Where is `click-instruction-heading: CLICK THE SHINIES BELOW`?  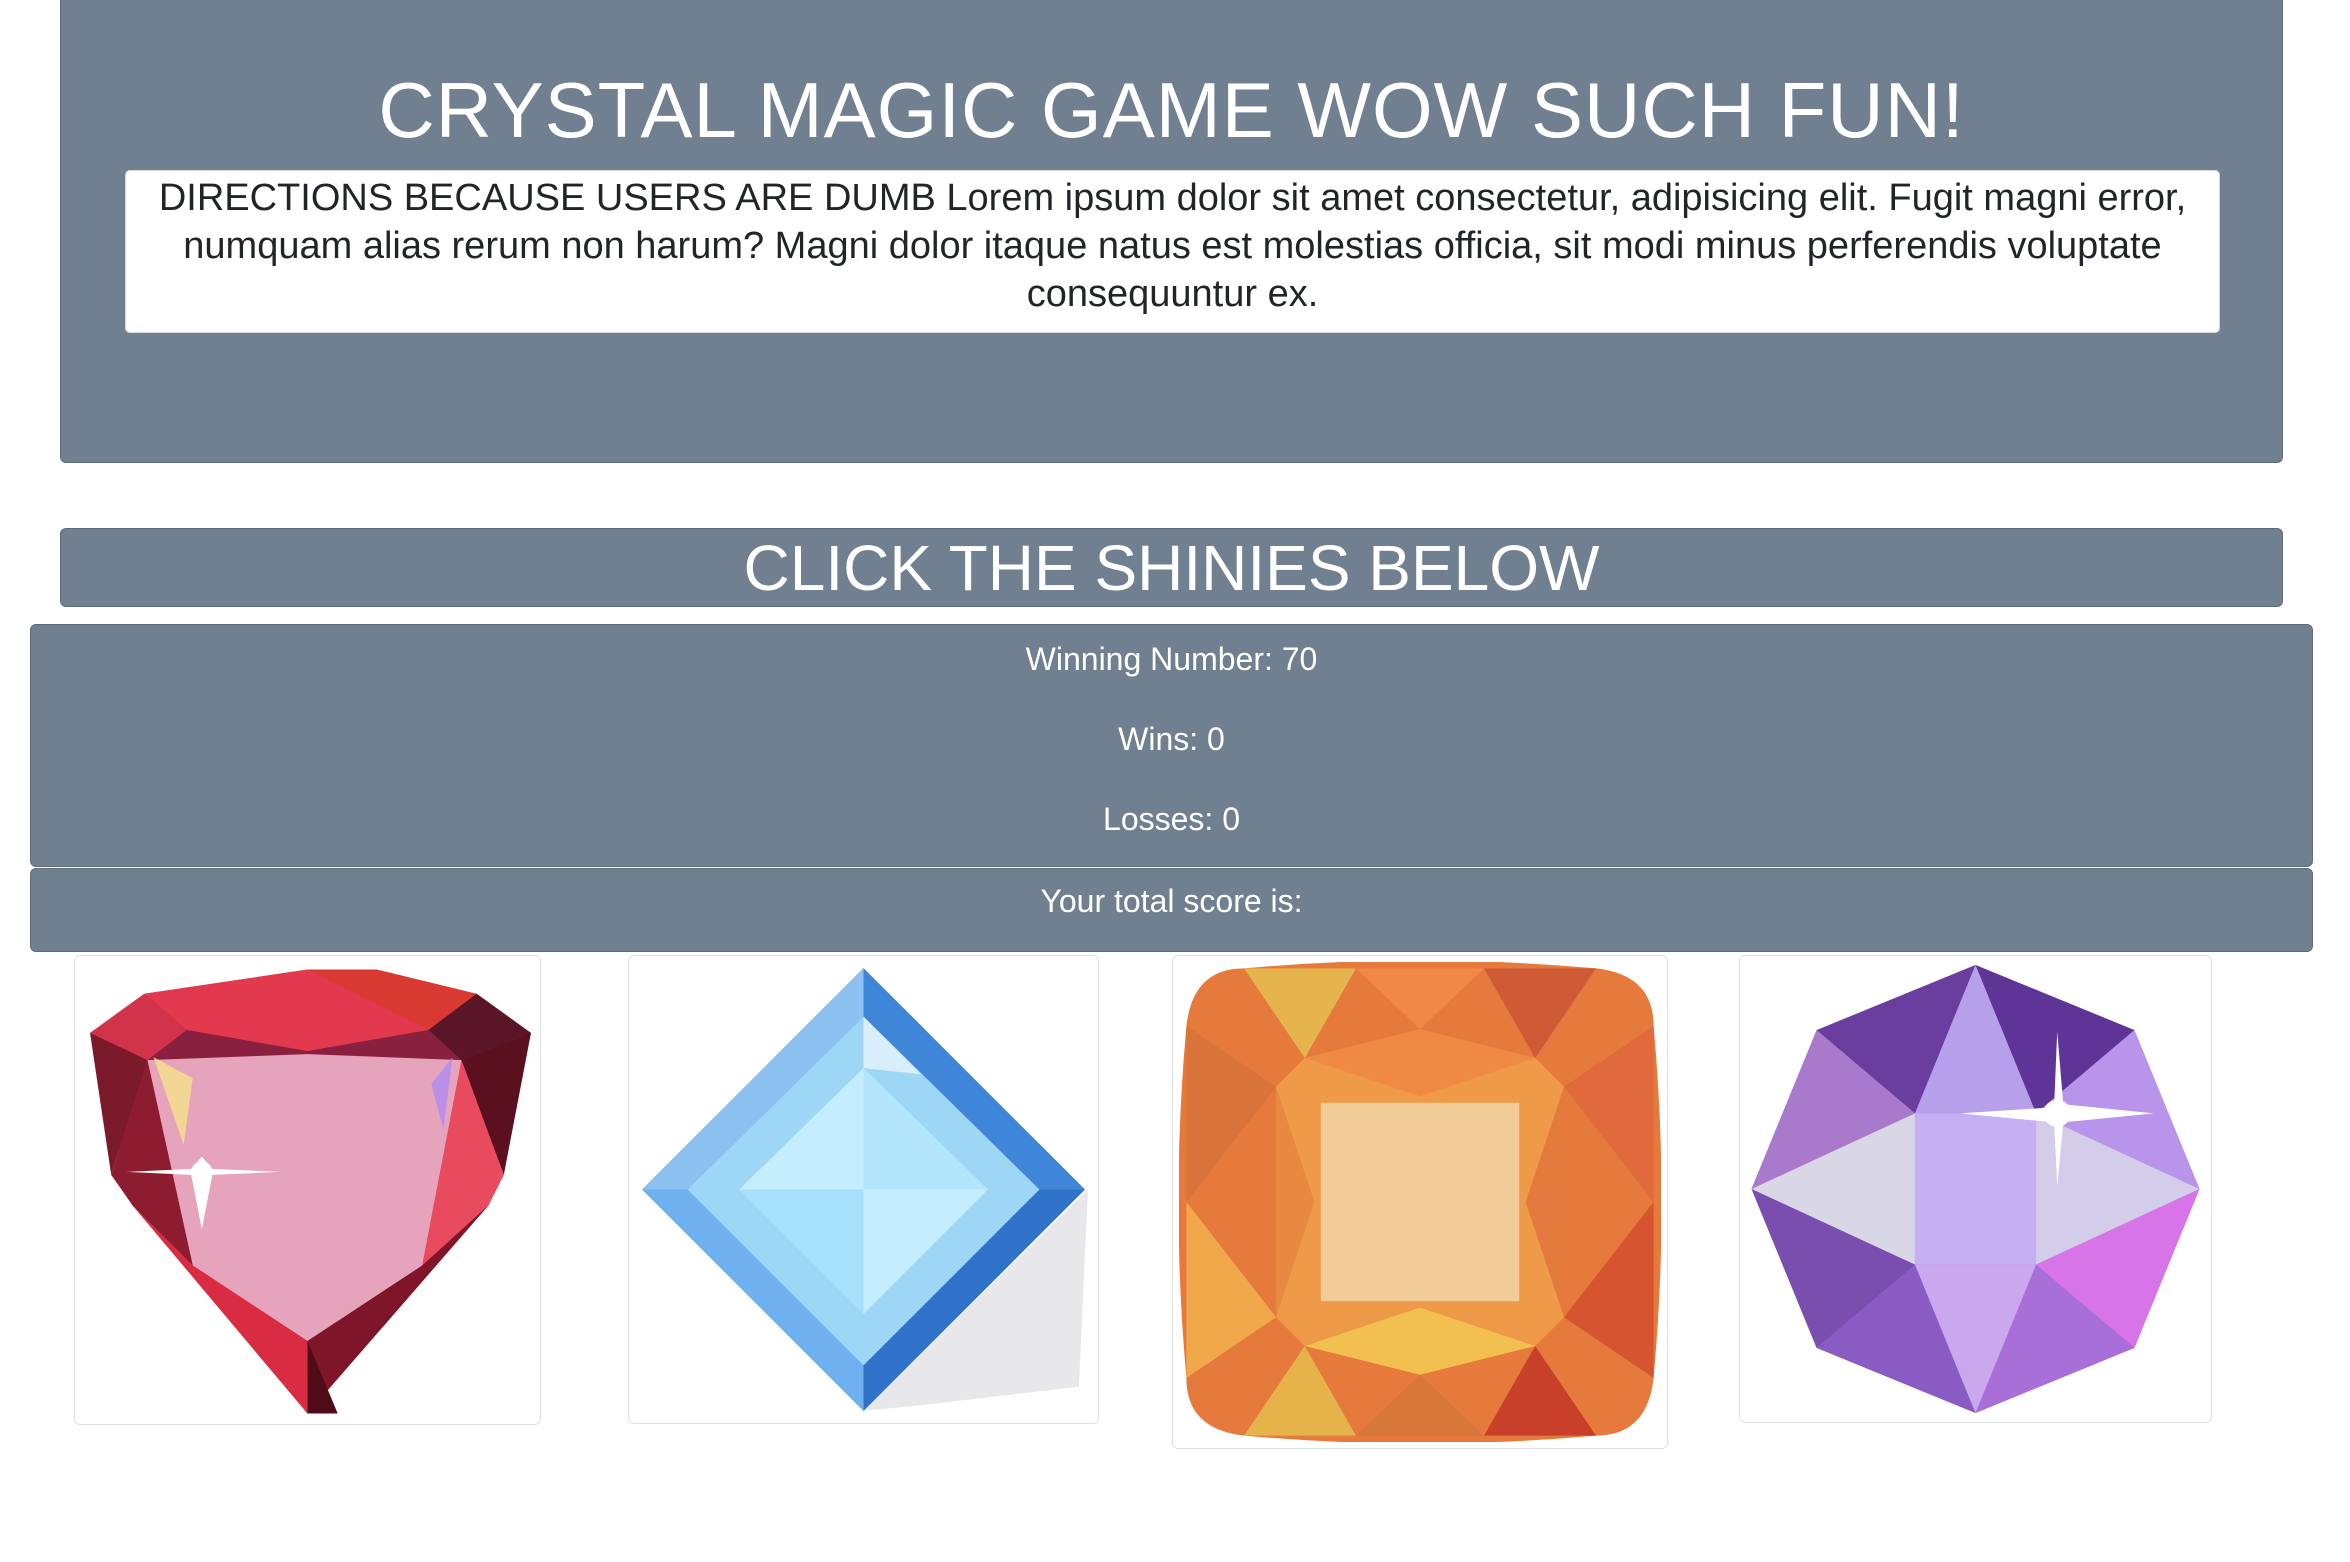 click-instruction-heading: CLICK THE SHINIES BELOW is located at coordinates (1171, 568).